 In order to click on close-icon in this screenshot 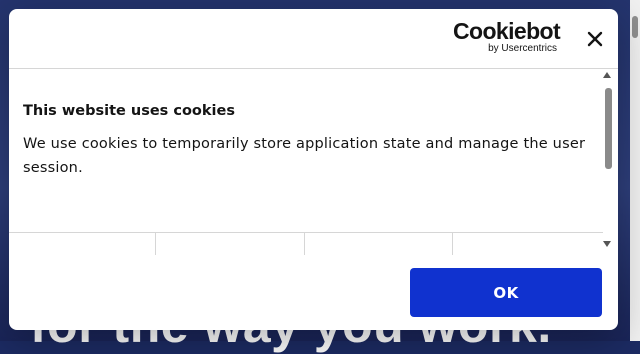, I will do `click(595, 39)`.